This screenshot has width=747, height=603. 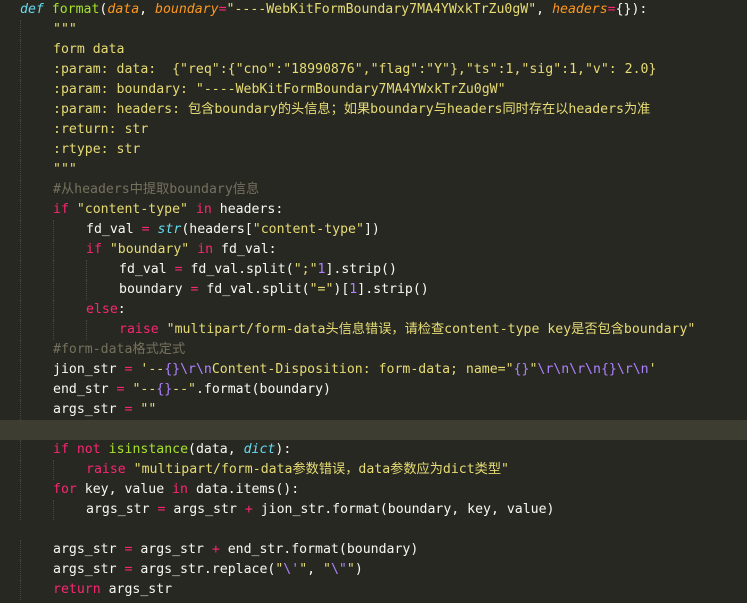 What do you see at coordinates (89, 369) in the screenshot?
I see `code-token: jion_str` at bounding box center [89, 369].